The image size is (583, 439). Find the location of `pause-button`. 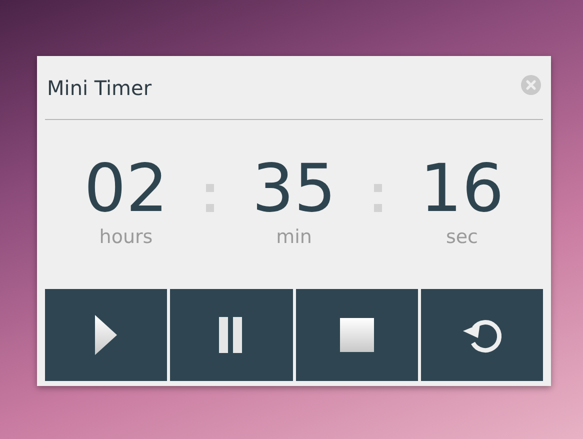

pause-button is located at coordinates (231, 335).